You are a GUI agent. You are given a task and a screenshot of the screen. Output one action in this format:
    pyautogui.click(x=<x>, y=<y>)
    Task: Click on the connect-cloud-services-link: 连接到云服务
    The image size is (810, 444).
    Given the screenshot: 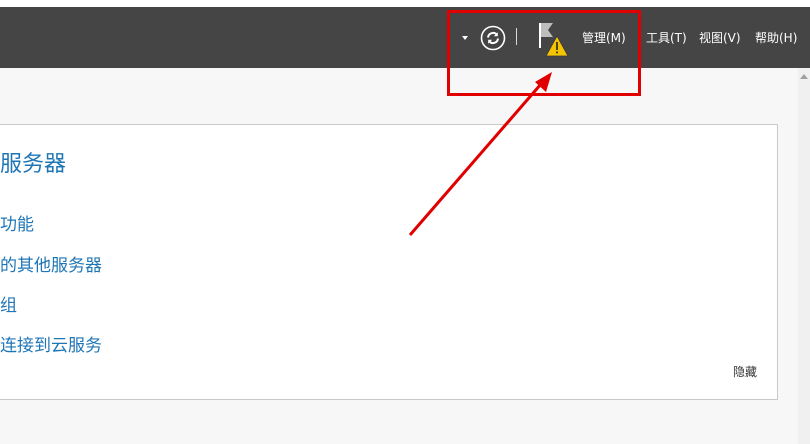 What is the action you would take?
    pyautogui.click(x=51, y=346)
    